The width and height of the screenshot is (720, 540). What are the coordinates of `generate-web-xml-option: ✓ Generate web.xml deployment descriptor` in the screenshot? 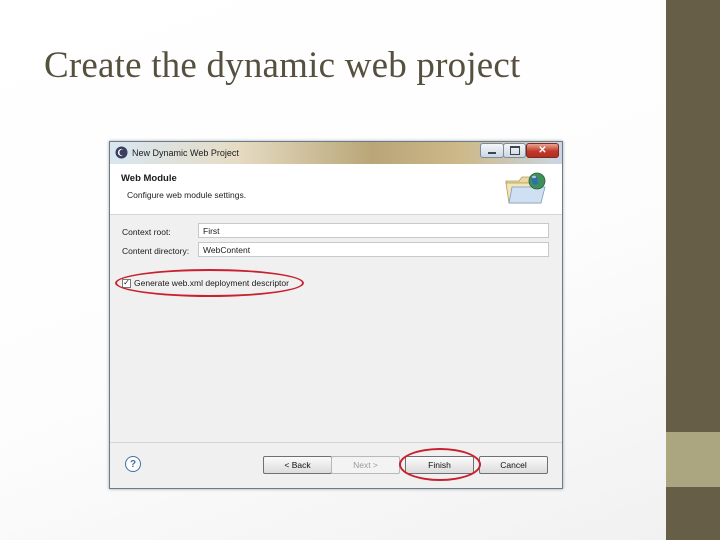 It's located at (205, 283).